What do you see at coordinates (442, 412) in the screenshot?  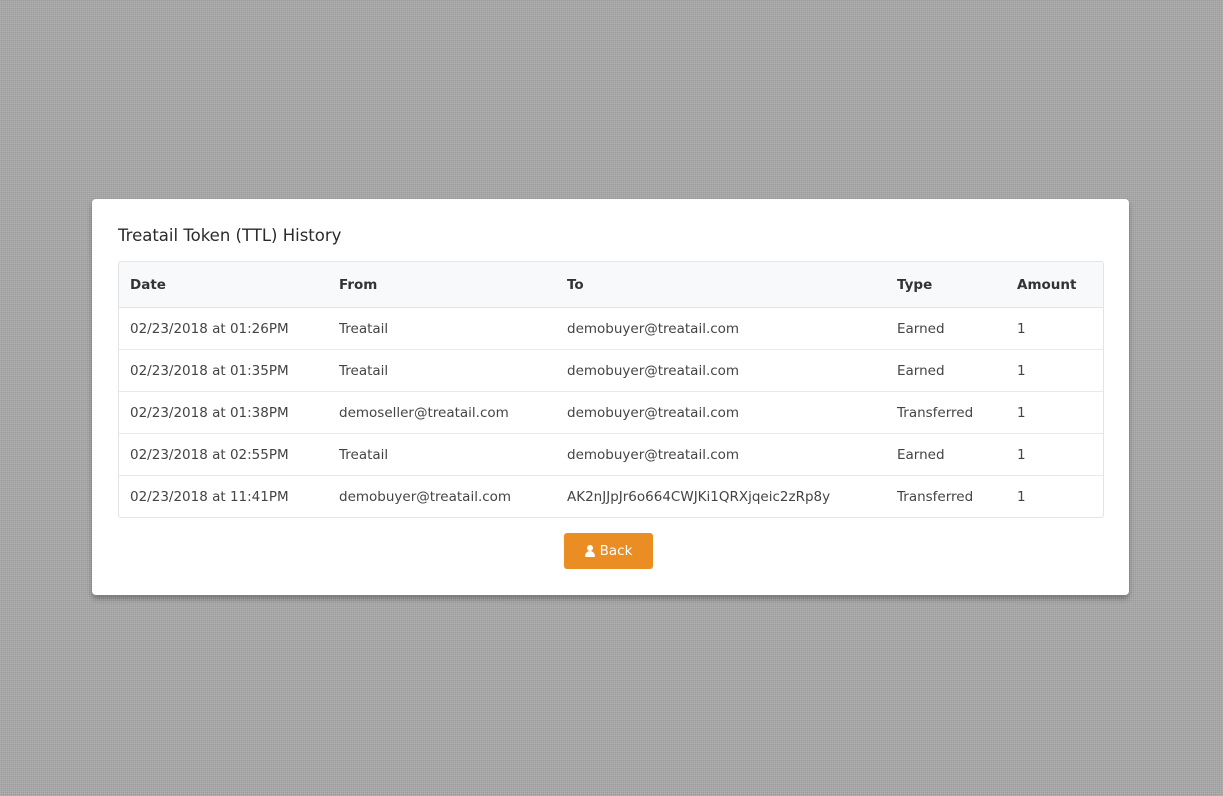 I see `cell-from: demoseller@treatail.com` at bounding box center [442, 412].